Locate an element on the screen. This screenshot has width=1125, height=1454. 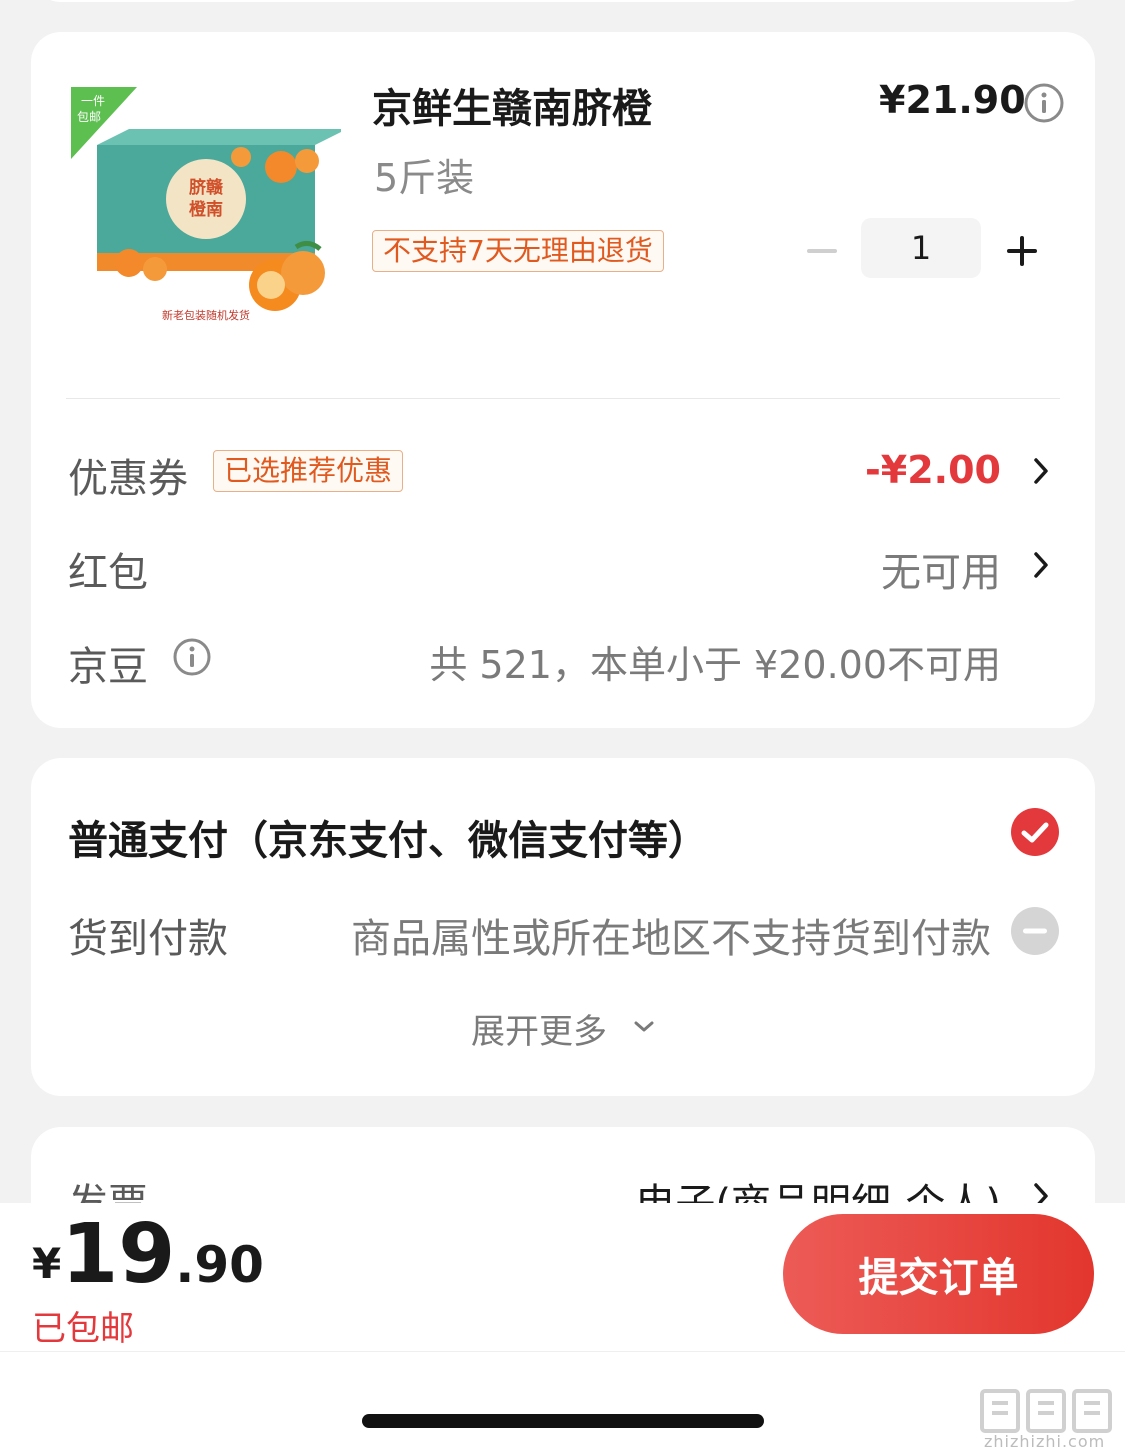
jd-bean-label: 京豆 is located at coordinates (108, 667).